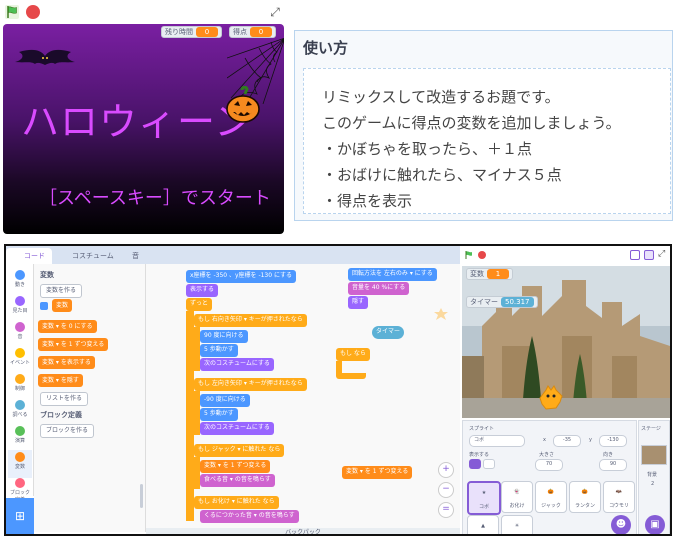  Describe the element at coordinates (484, 498) in the screenshot. I see `sprite-thumb: ★ コボ` at that location.